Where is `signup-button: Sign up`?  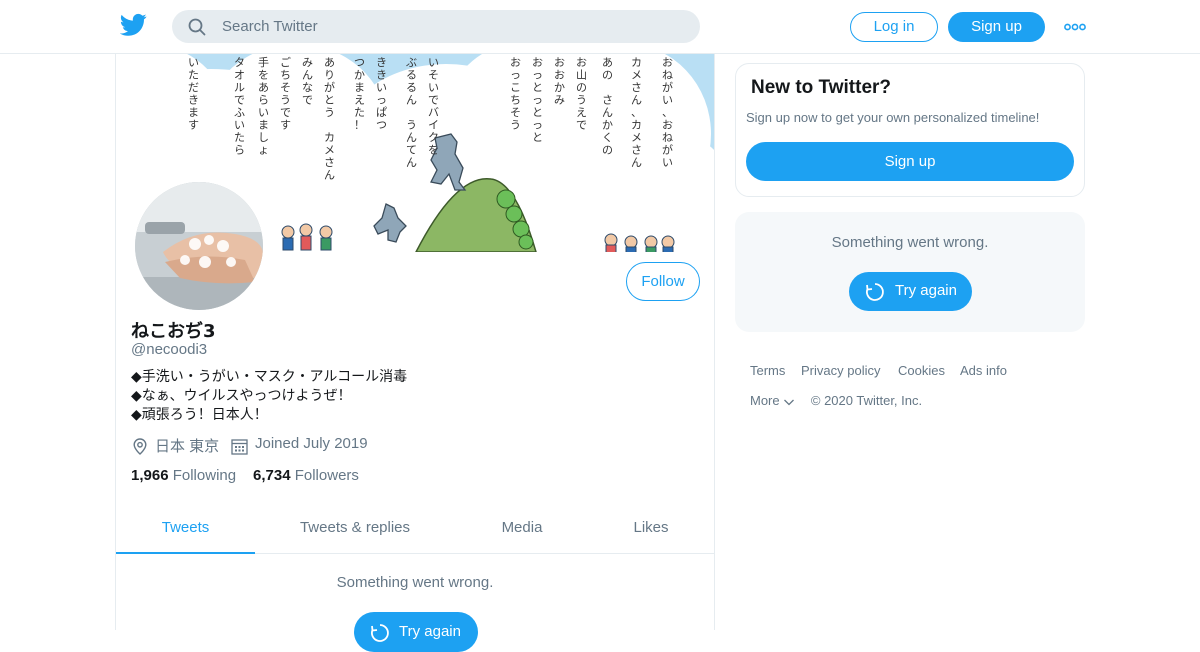 signup-button: Sign up is located at coordinates (996, 27).